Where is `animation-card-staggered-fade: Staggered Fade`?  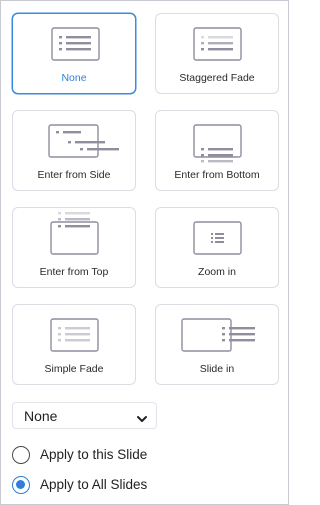
animation-card-staggered-fade: Staggered Fade is located at coordinates (217, 53).